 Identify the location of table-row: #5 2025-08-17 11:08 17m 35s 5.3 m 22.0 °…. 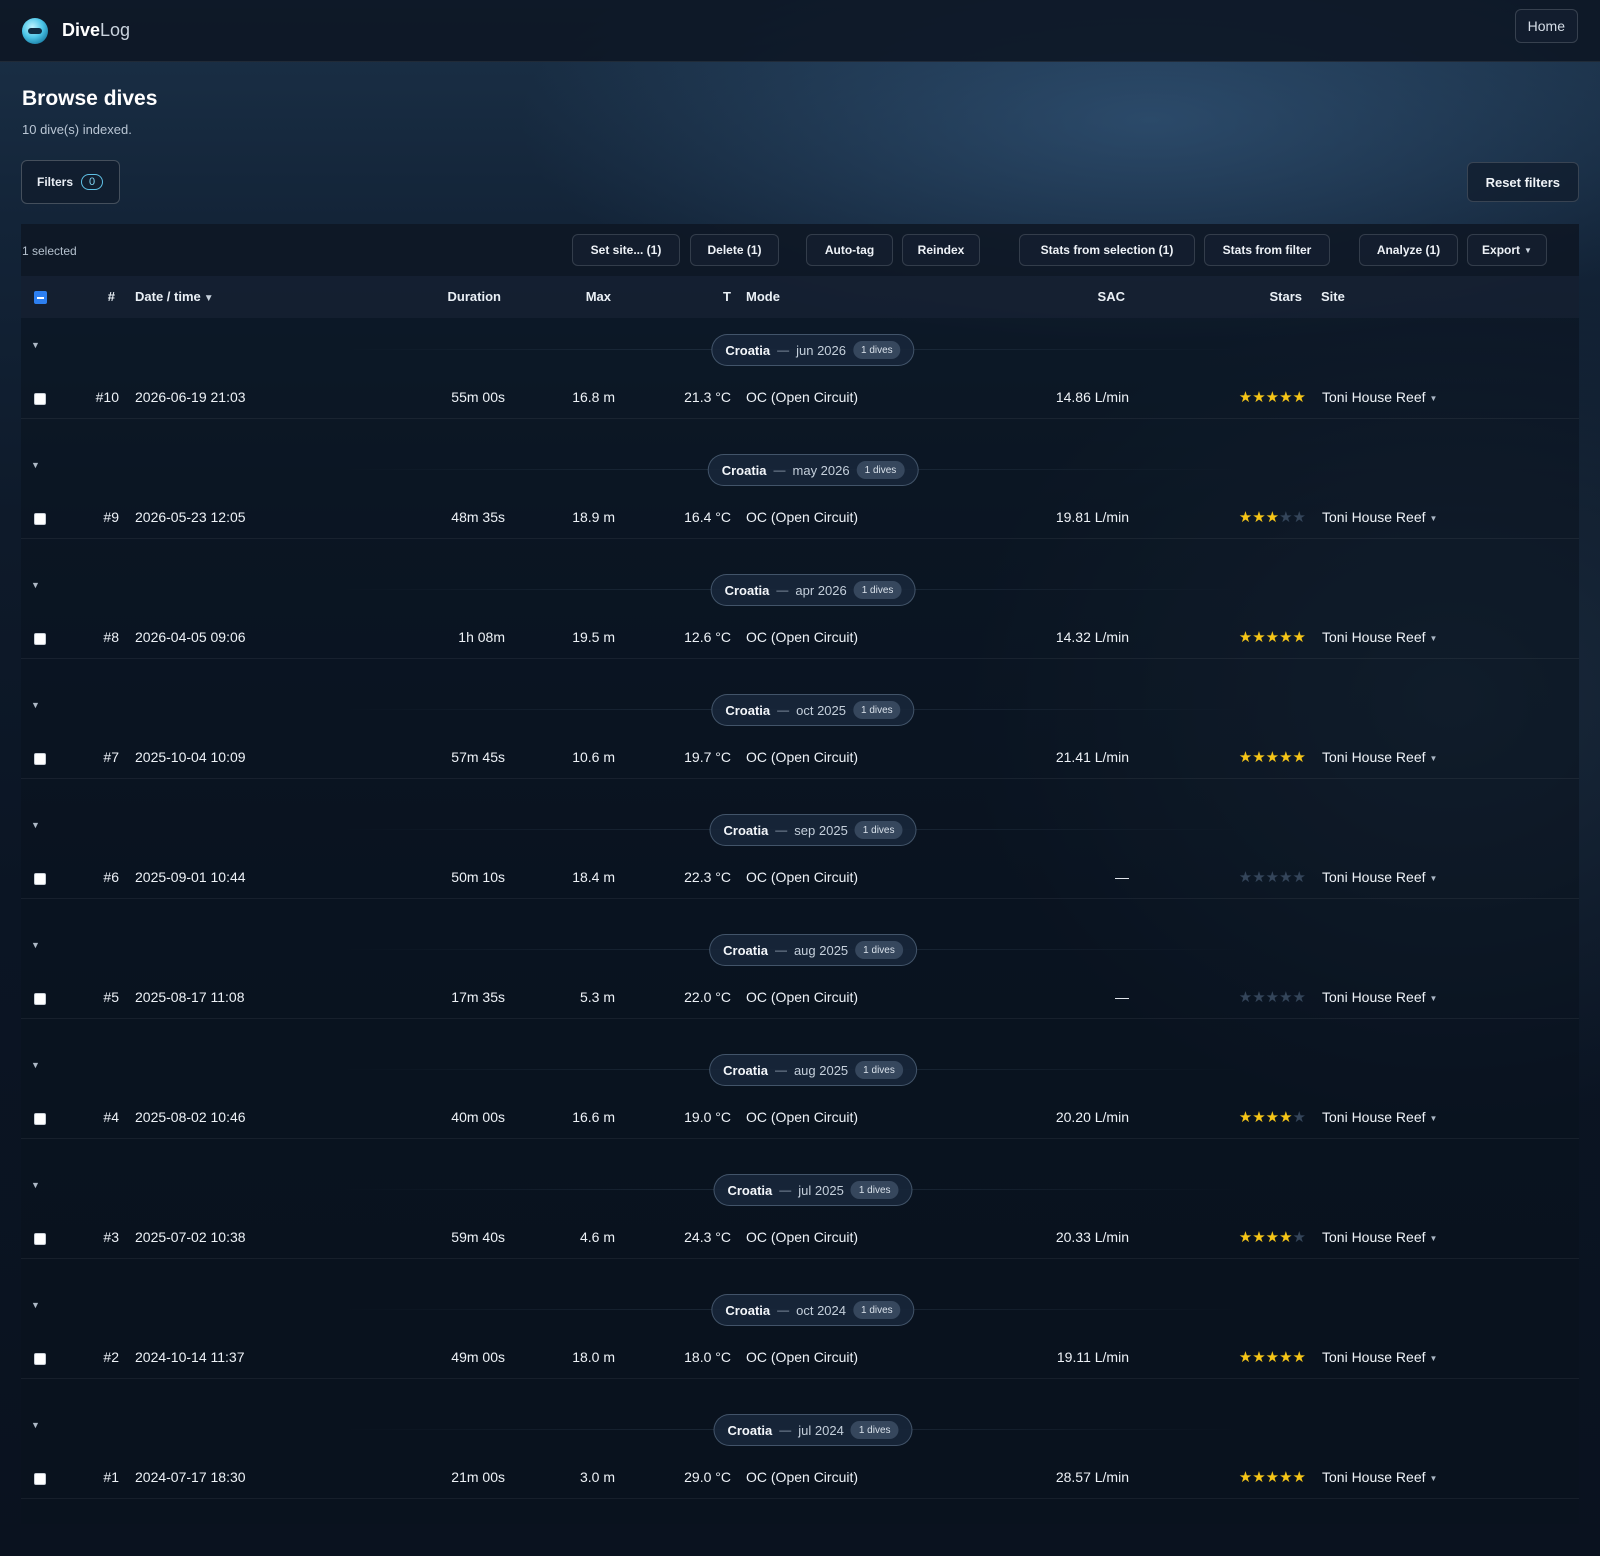
(800, 997).